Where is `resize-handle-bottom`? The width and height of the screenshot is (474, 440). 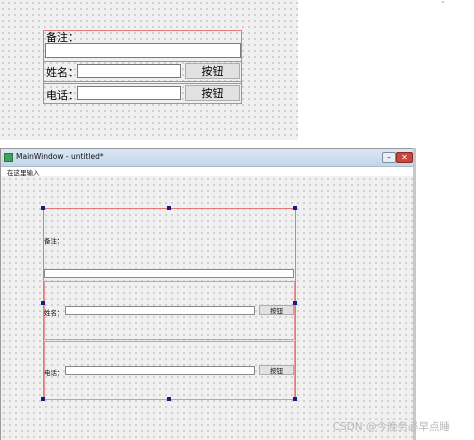
resize-handle-bottom is located at coordinates (169, 399).